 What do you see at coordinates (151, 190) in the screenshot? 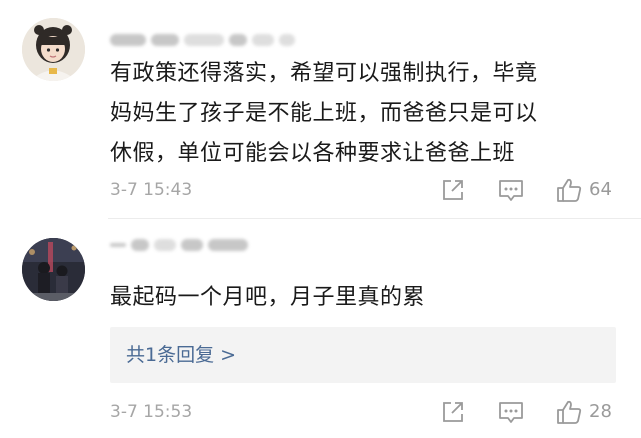
I see `timestamp: 3-7 15:43` at bounding box center [151, 190].